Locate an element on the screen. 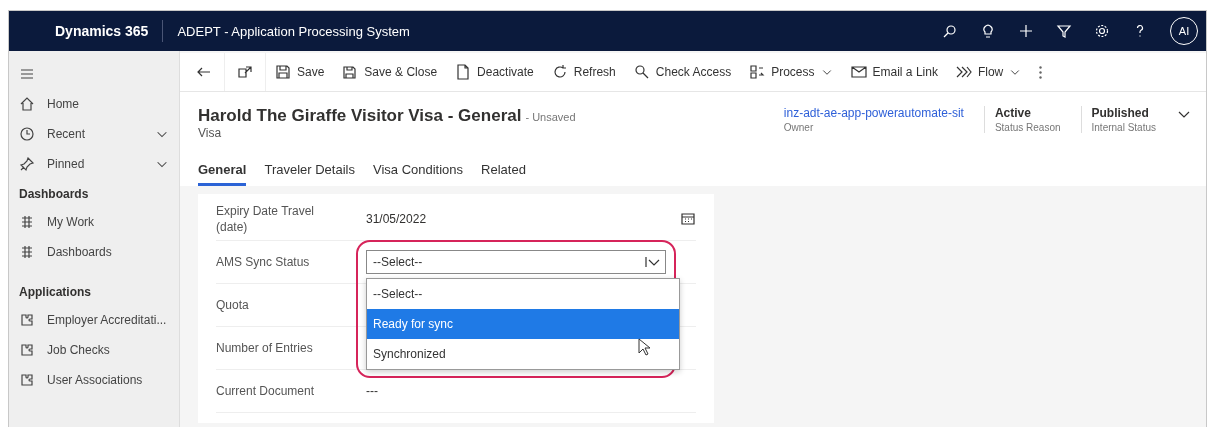 The height and width of the screenshot is (427, 1215). command-button: Process is located at coordinates (791, 72).